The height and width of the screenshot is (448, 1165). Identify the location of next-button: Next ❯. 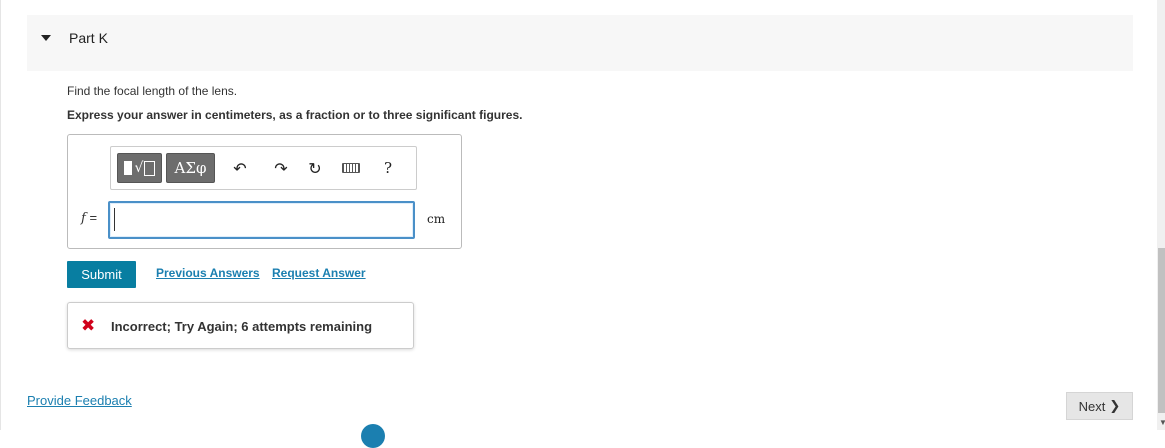
(1099, 406).